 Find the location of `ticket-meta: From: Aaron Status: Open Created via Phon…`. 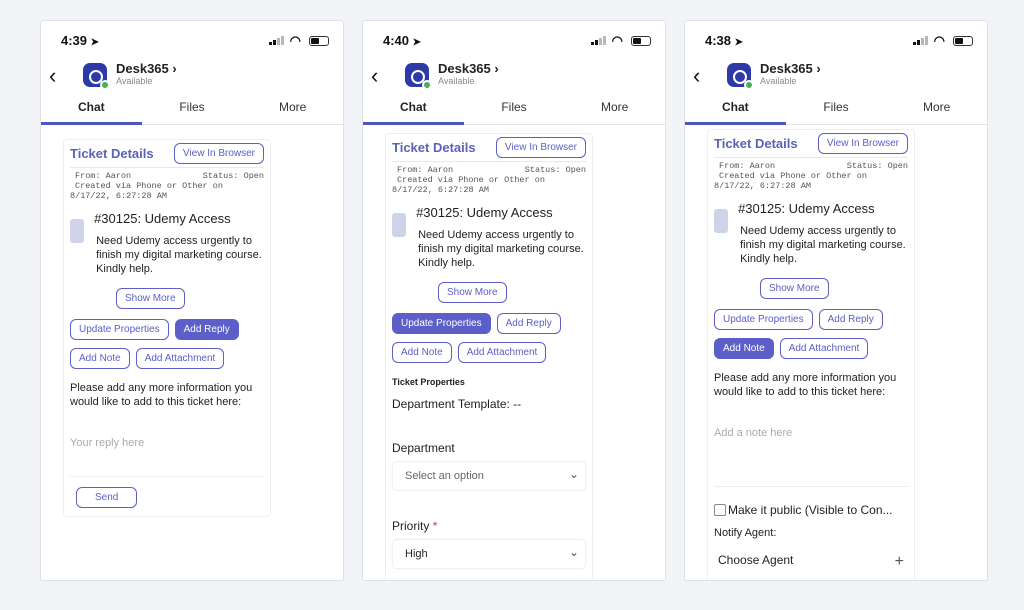

ticket-meta: From: Aaron Status: Open Created via Phon… is located at coordinates (167, 186).